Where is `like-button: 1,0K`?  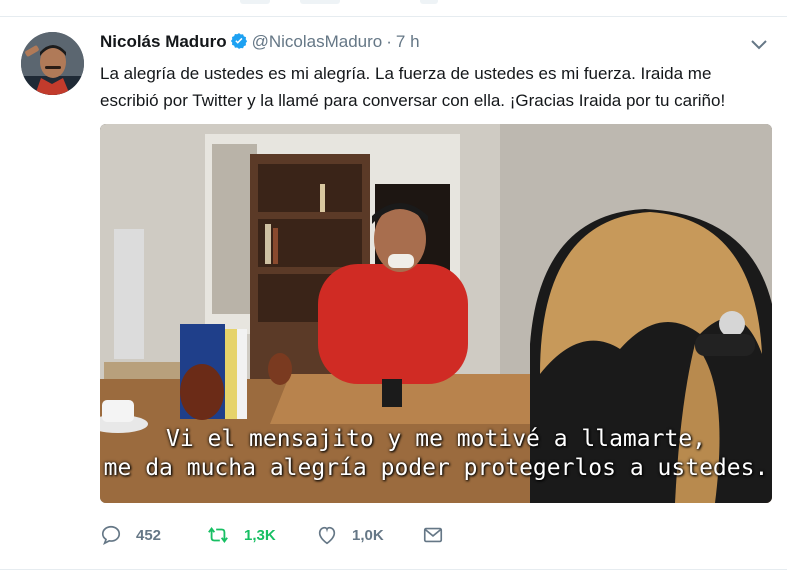 like-button: 1,0K is located at coordinates (350, 535).